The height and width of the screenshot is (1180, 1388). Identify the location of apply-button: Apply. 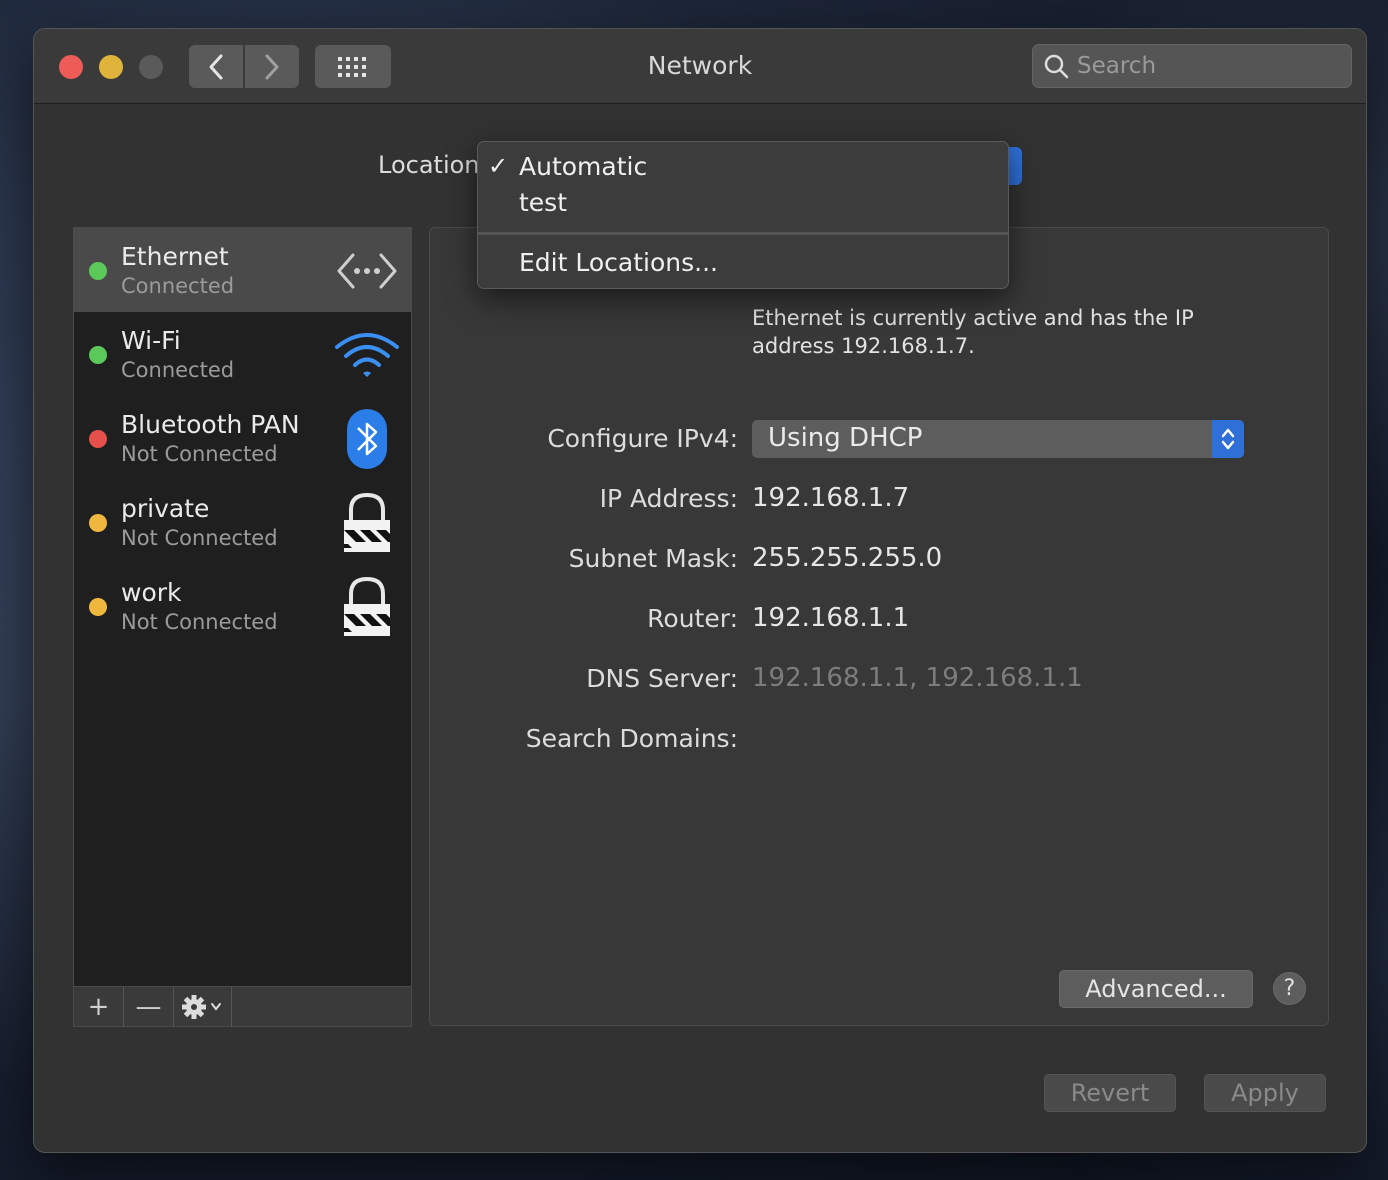
(1265, 1093).